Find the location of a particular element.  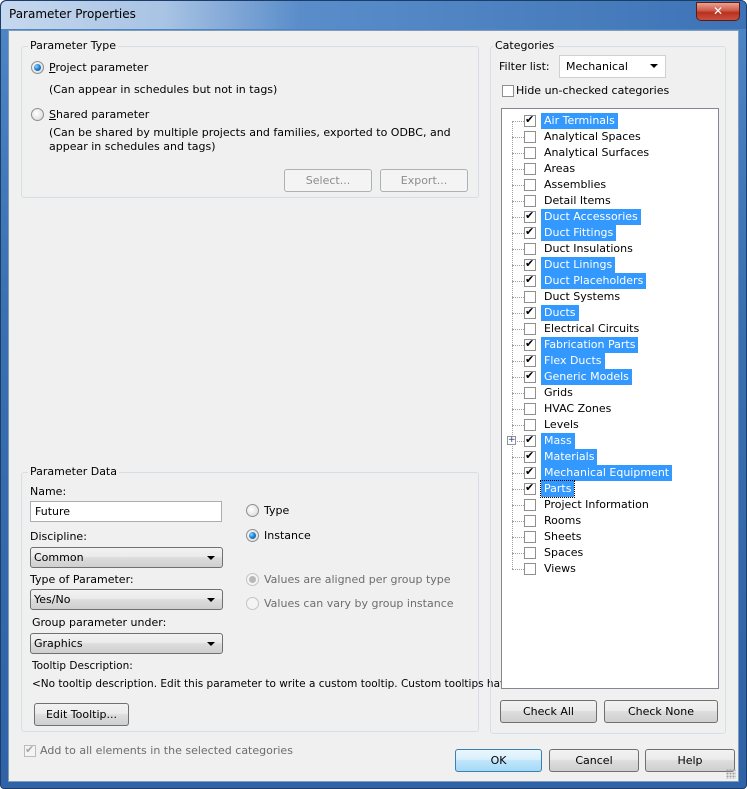

category-item: HVAC Zones is located at coordinates (609, 409).